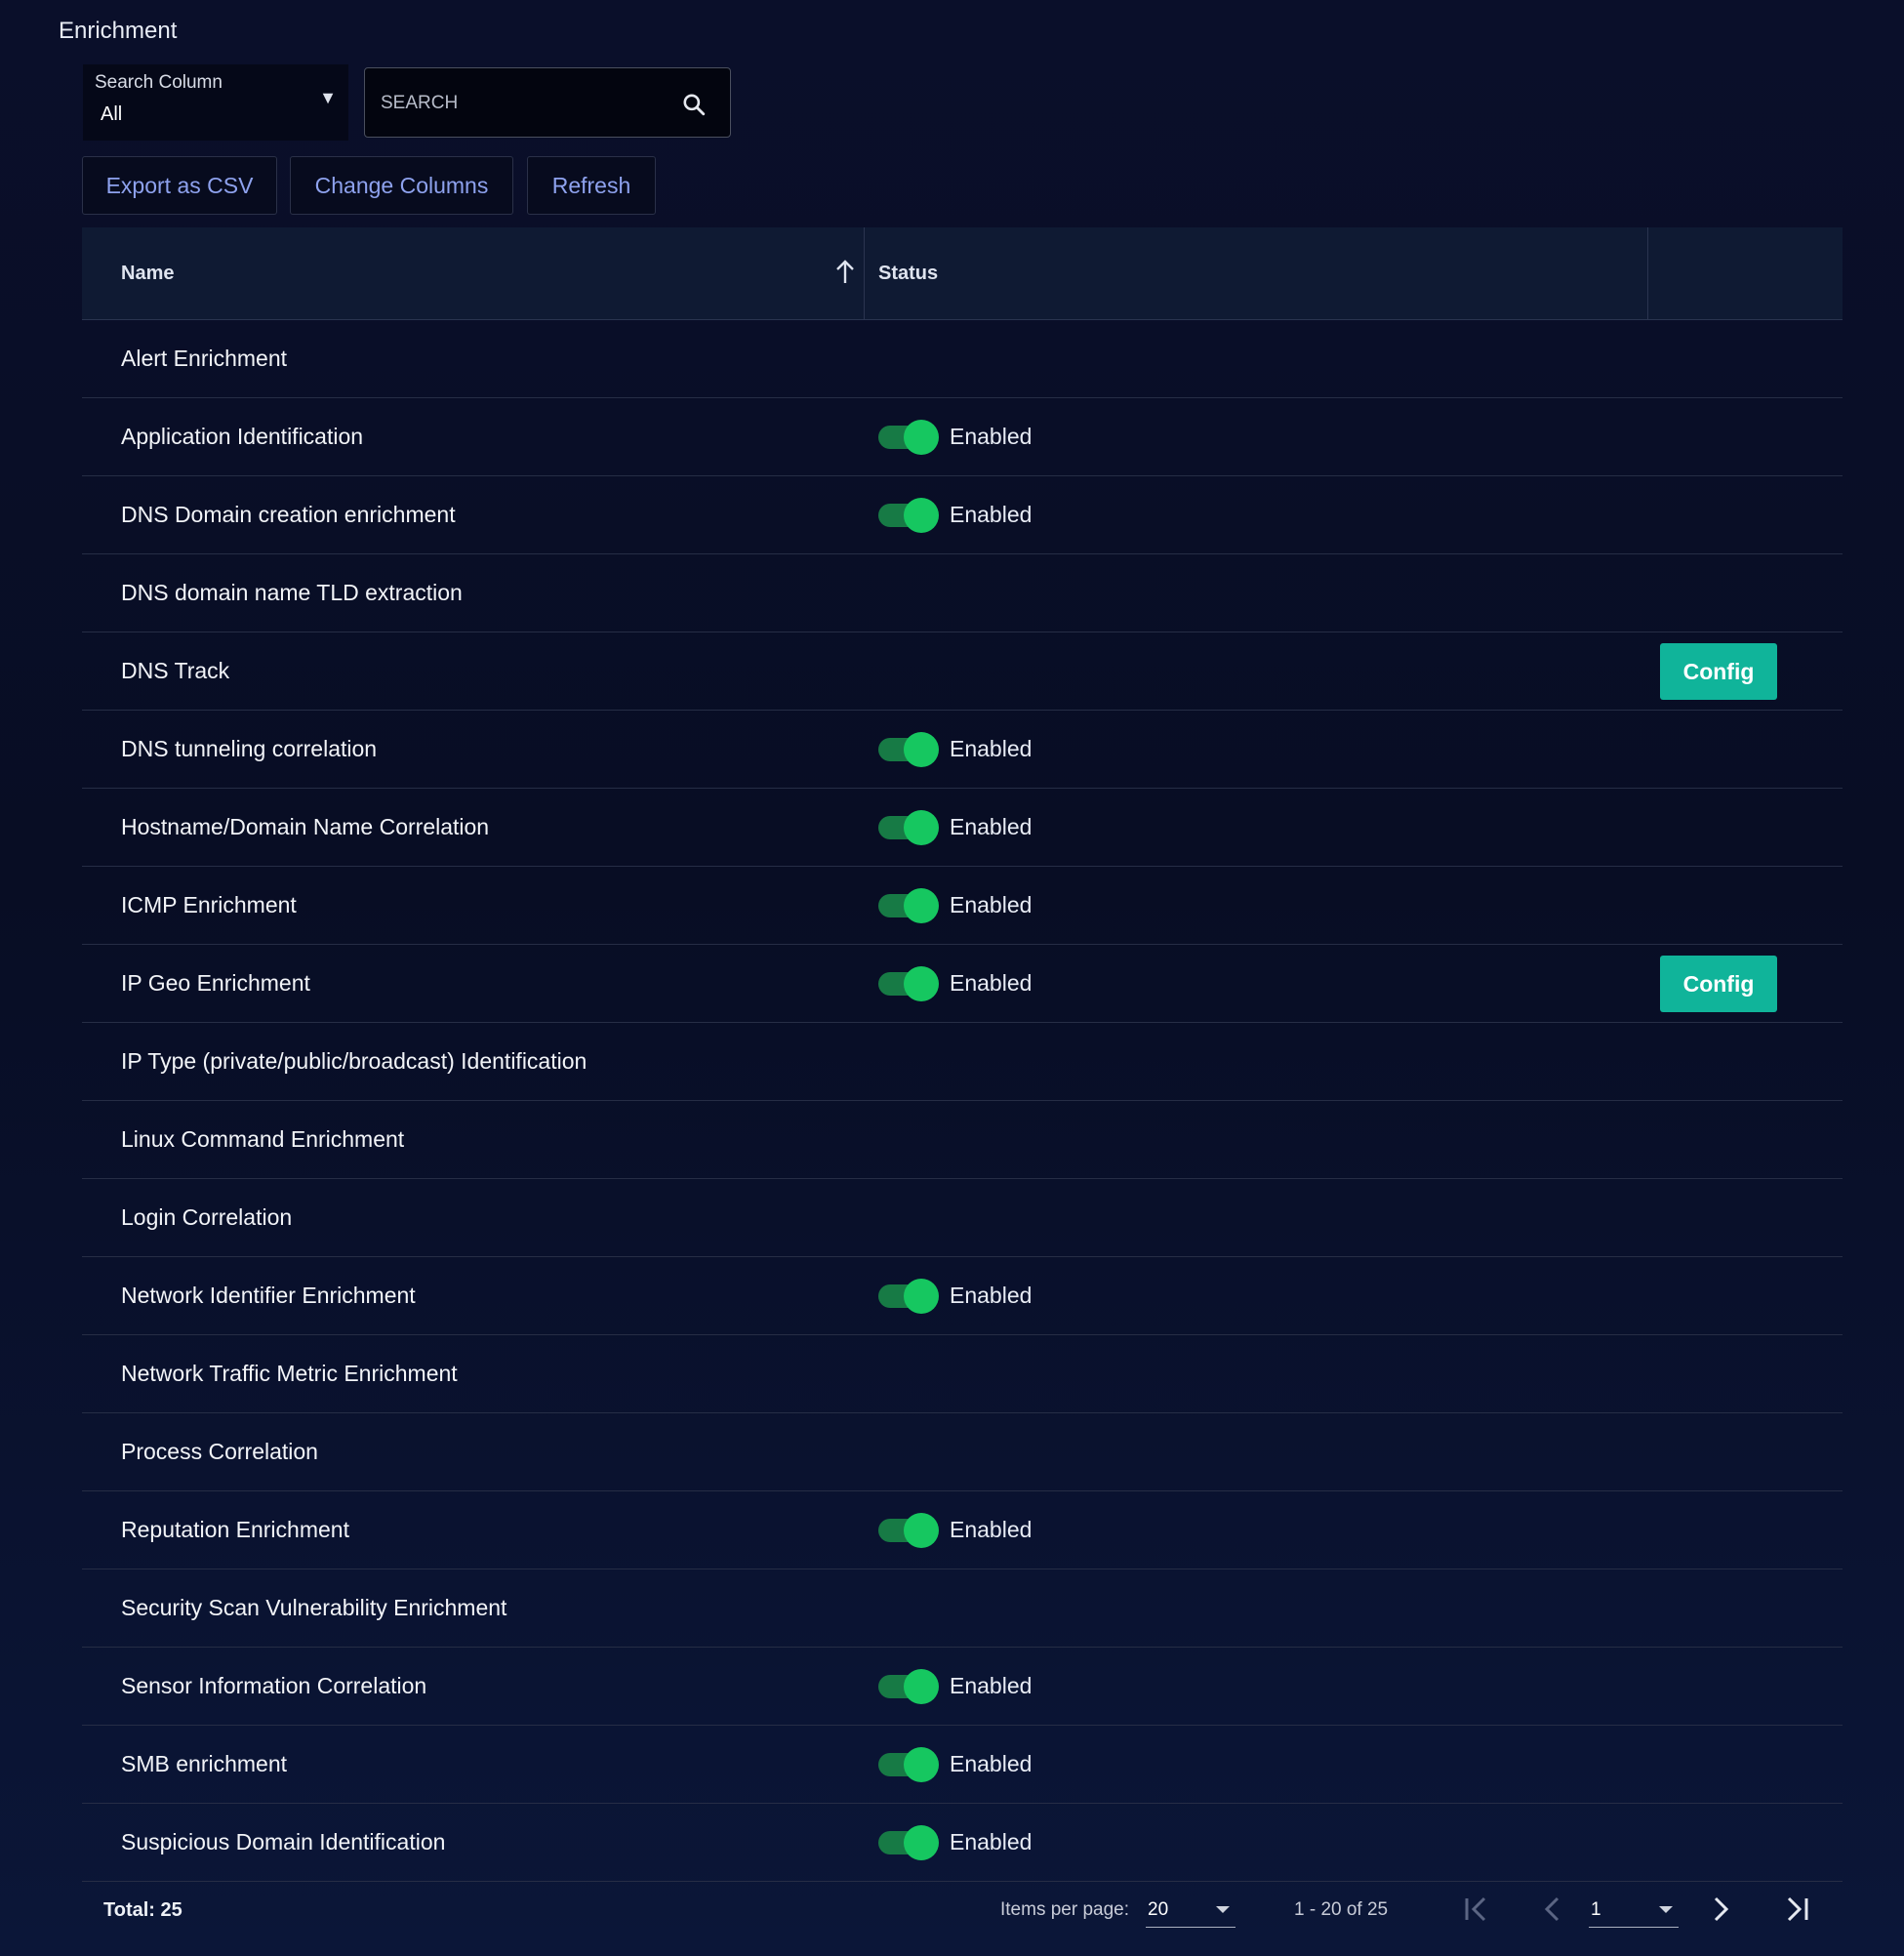  I want to click on search-column-select: Search Column All ▼, so click(215, 102).